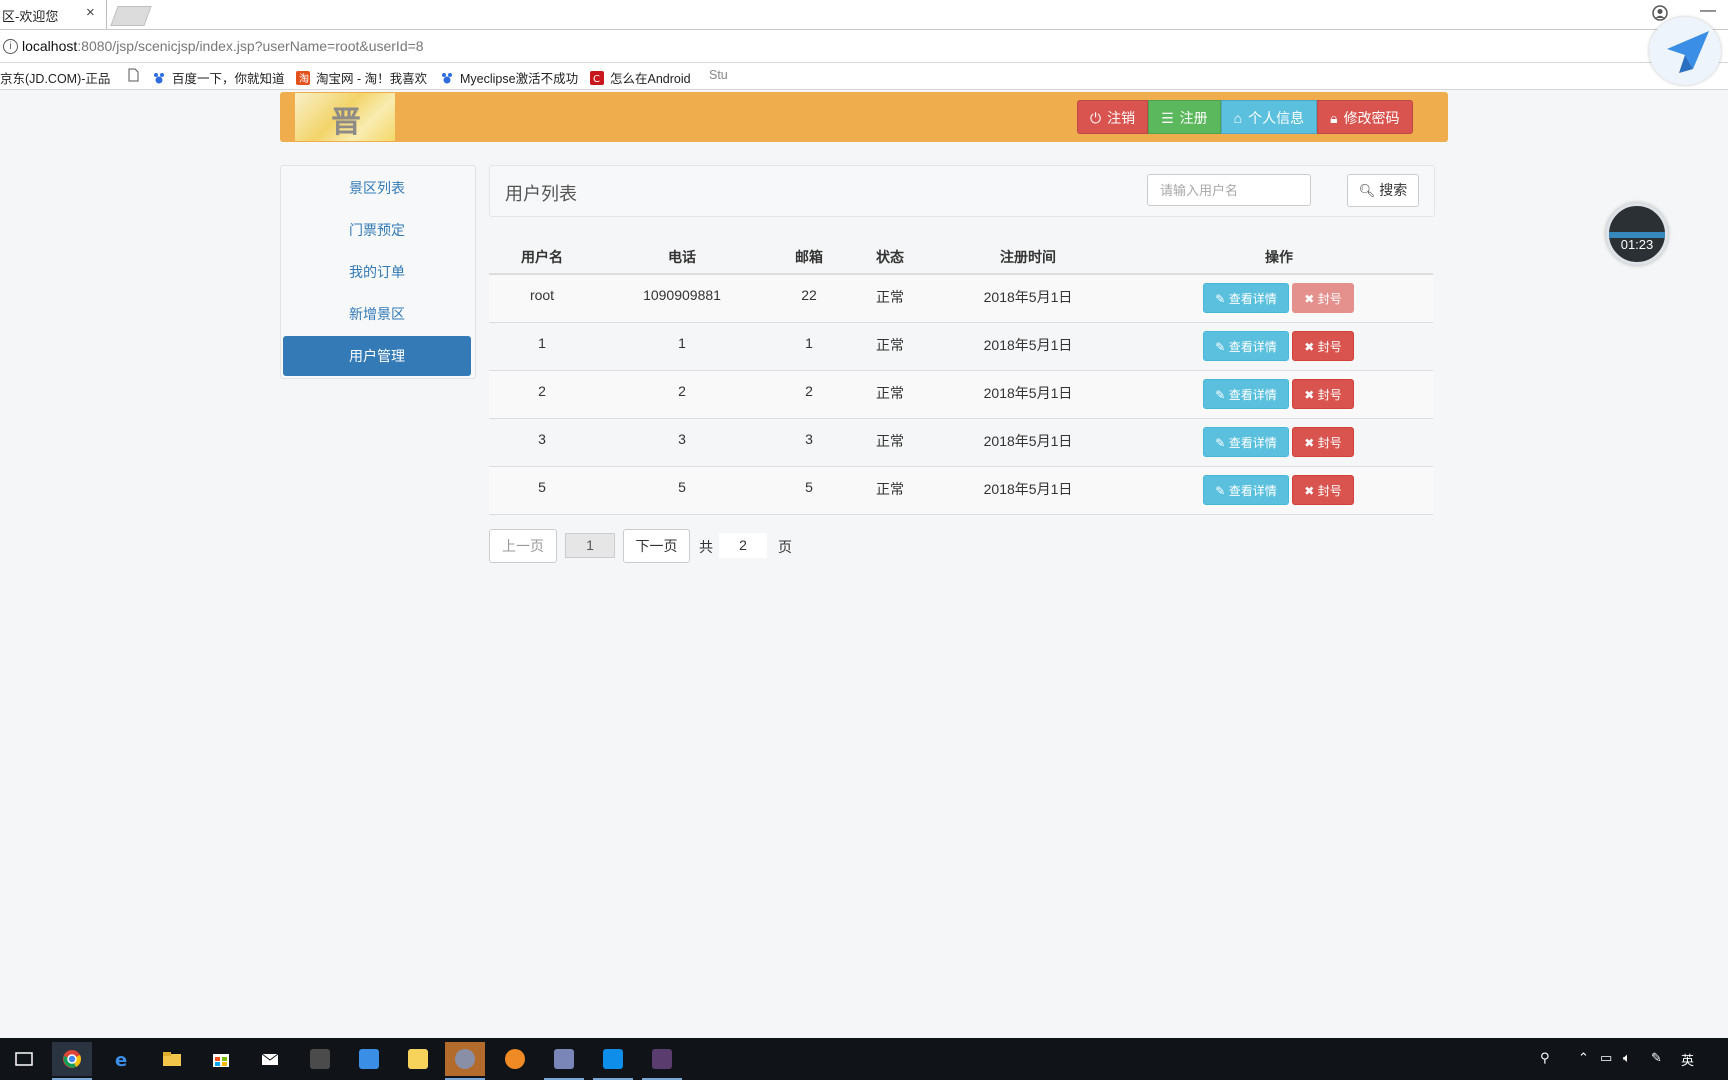  What do you see at coordinates (1545, 1058) in the screenshot?
I see `people-icon: ⚲` at bounding box center [1545, 1058].